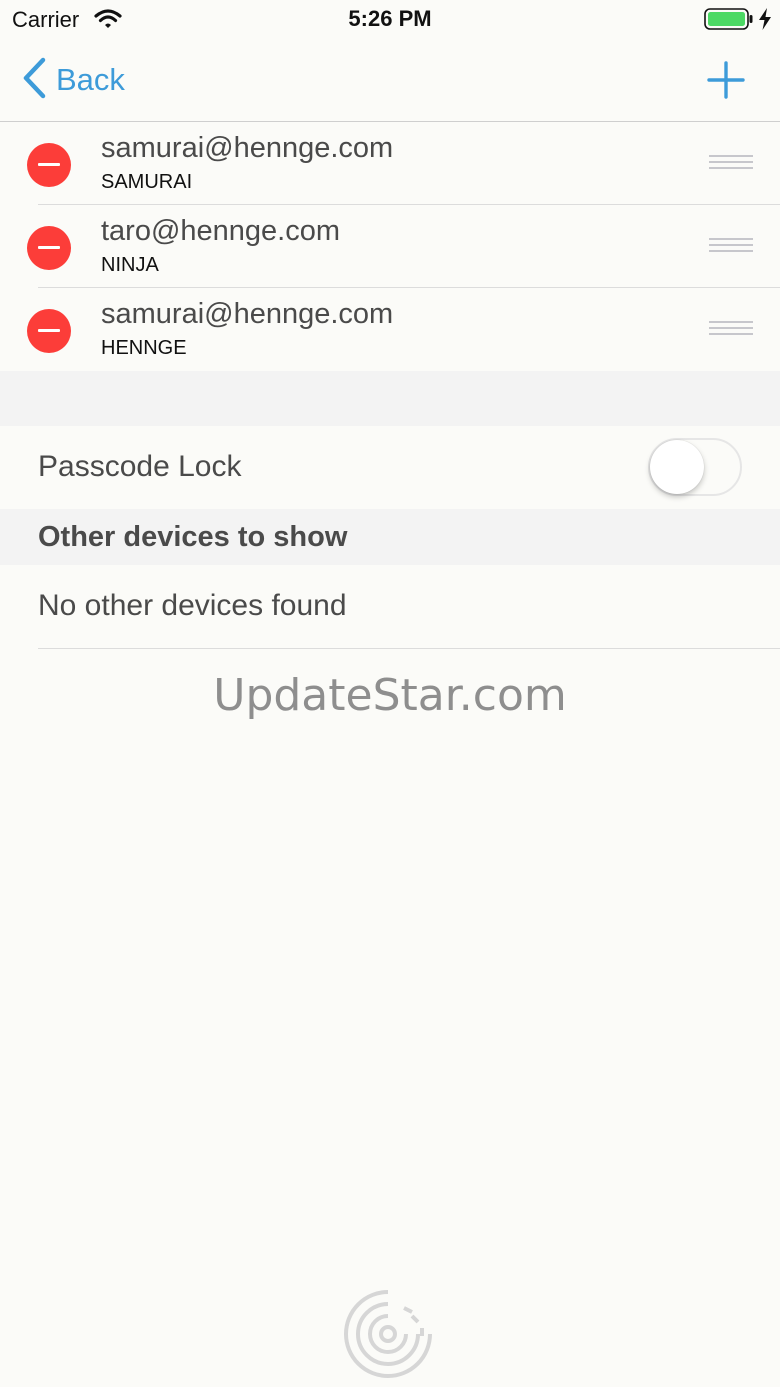  Describe the element at coordinates (221, 231) in the screenshot. I see `account-email: taro@hennge.com` at that location.